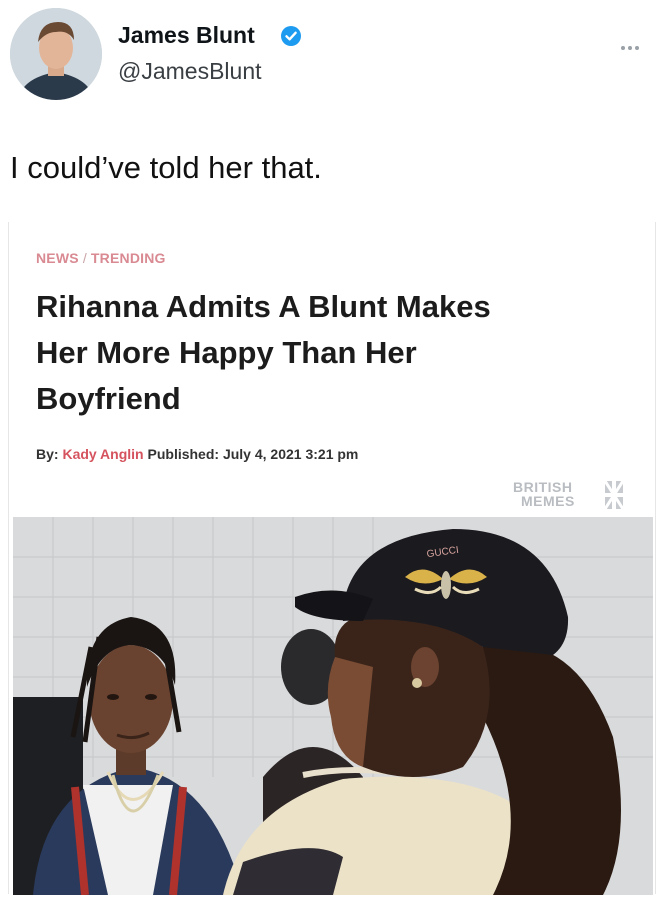  Describe the element at coordinates (166, 167) in the screenshot. I see `tweet-text: I could’ve told her that.` at that location.